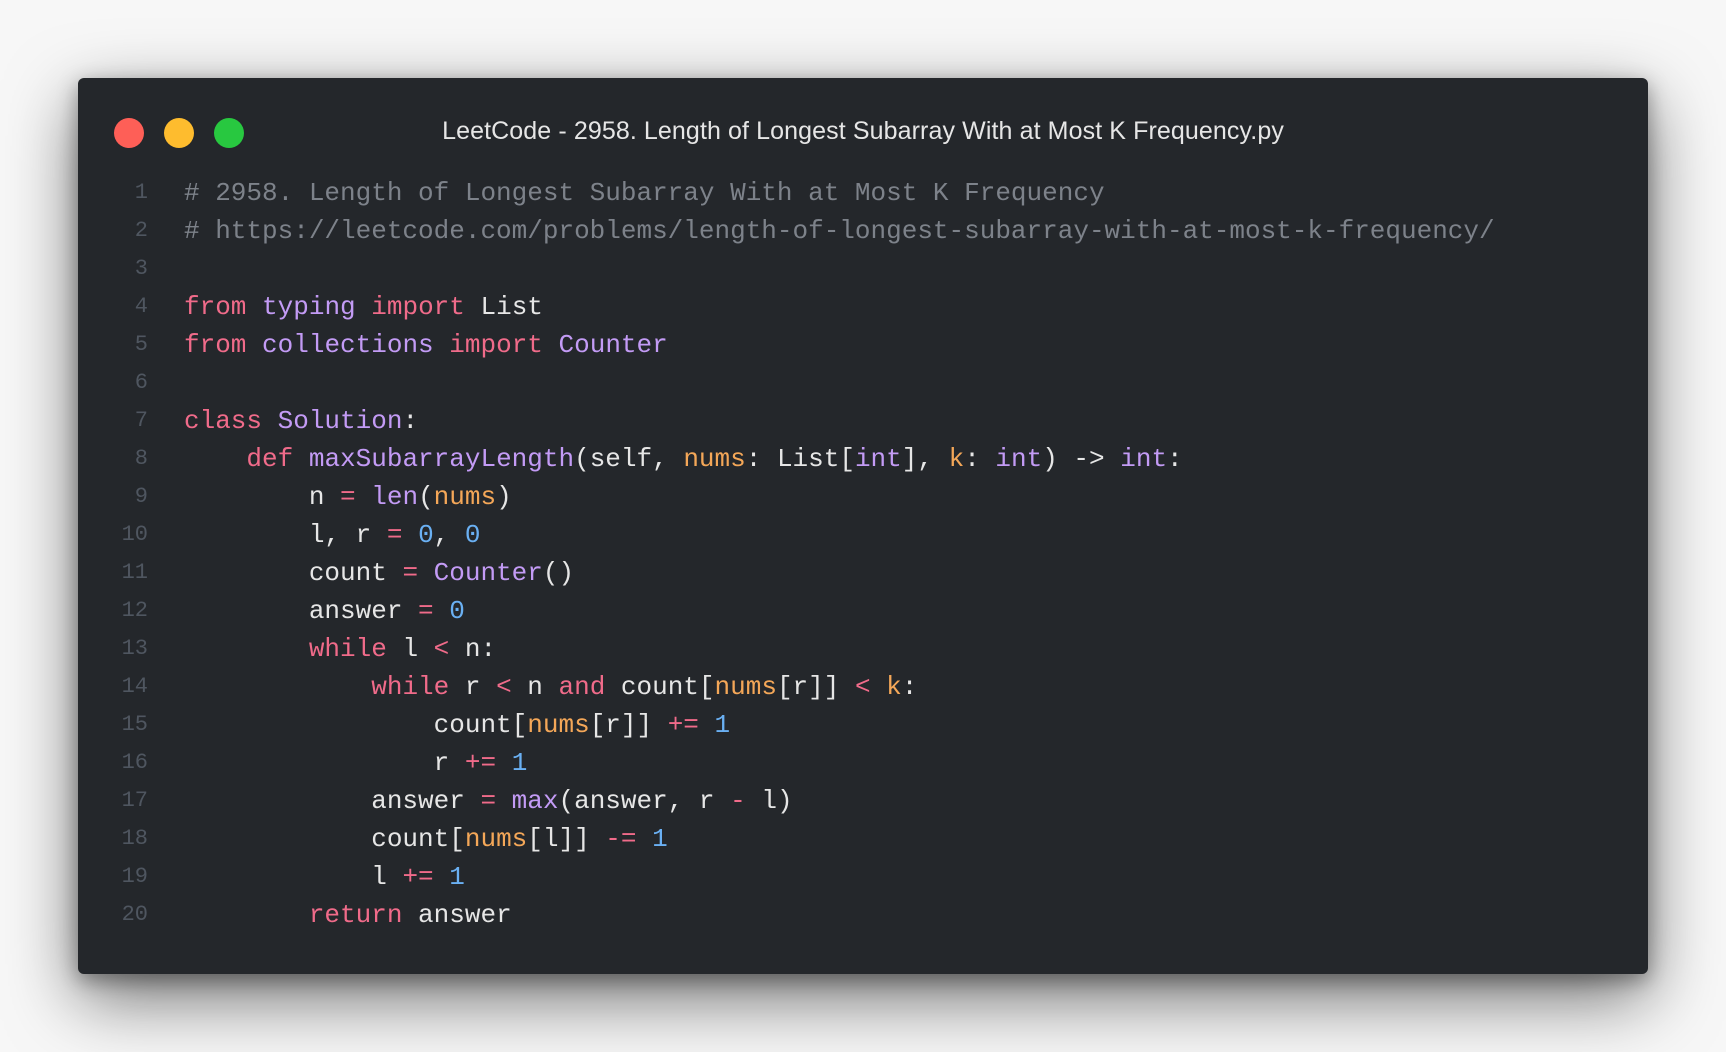 The height and width of the screenshot is (1052, 1726). Describe the element at coordinates (134, 838) in the screenshot. I see `line-number: 18` at that location.